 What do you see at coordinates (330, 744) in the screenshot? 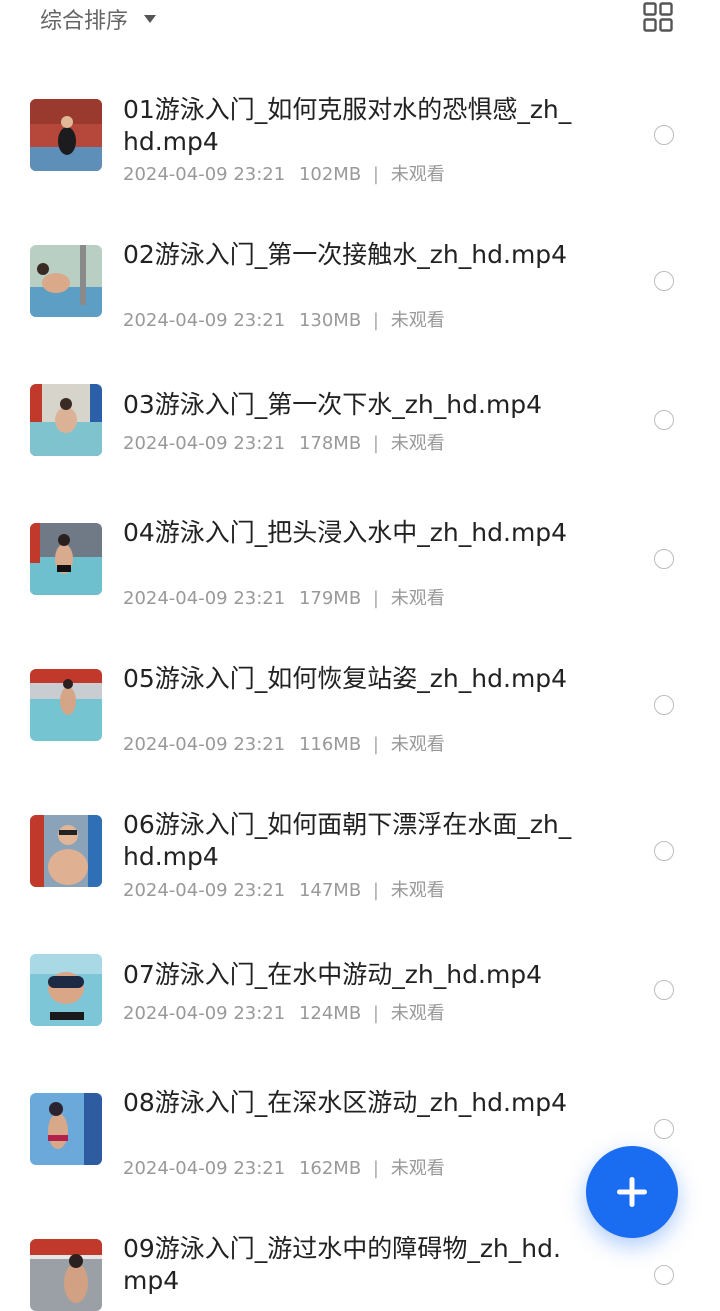
I see `file-size: 116MB` at bounding box center [330, 744].